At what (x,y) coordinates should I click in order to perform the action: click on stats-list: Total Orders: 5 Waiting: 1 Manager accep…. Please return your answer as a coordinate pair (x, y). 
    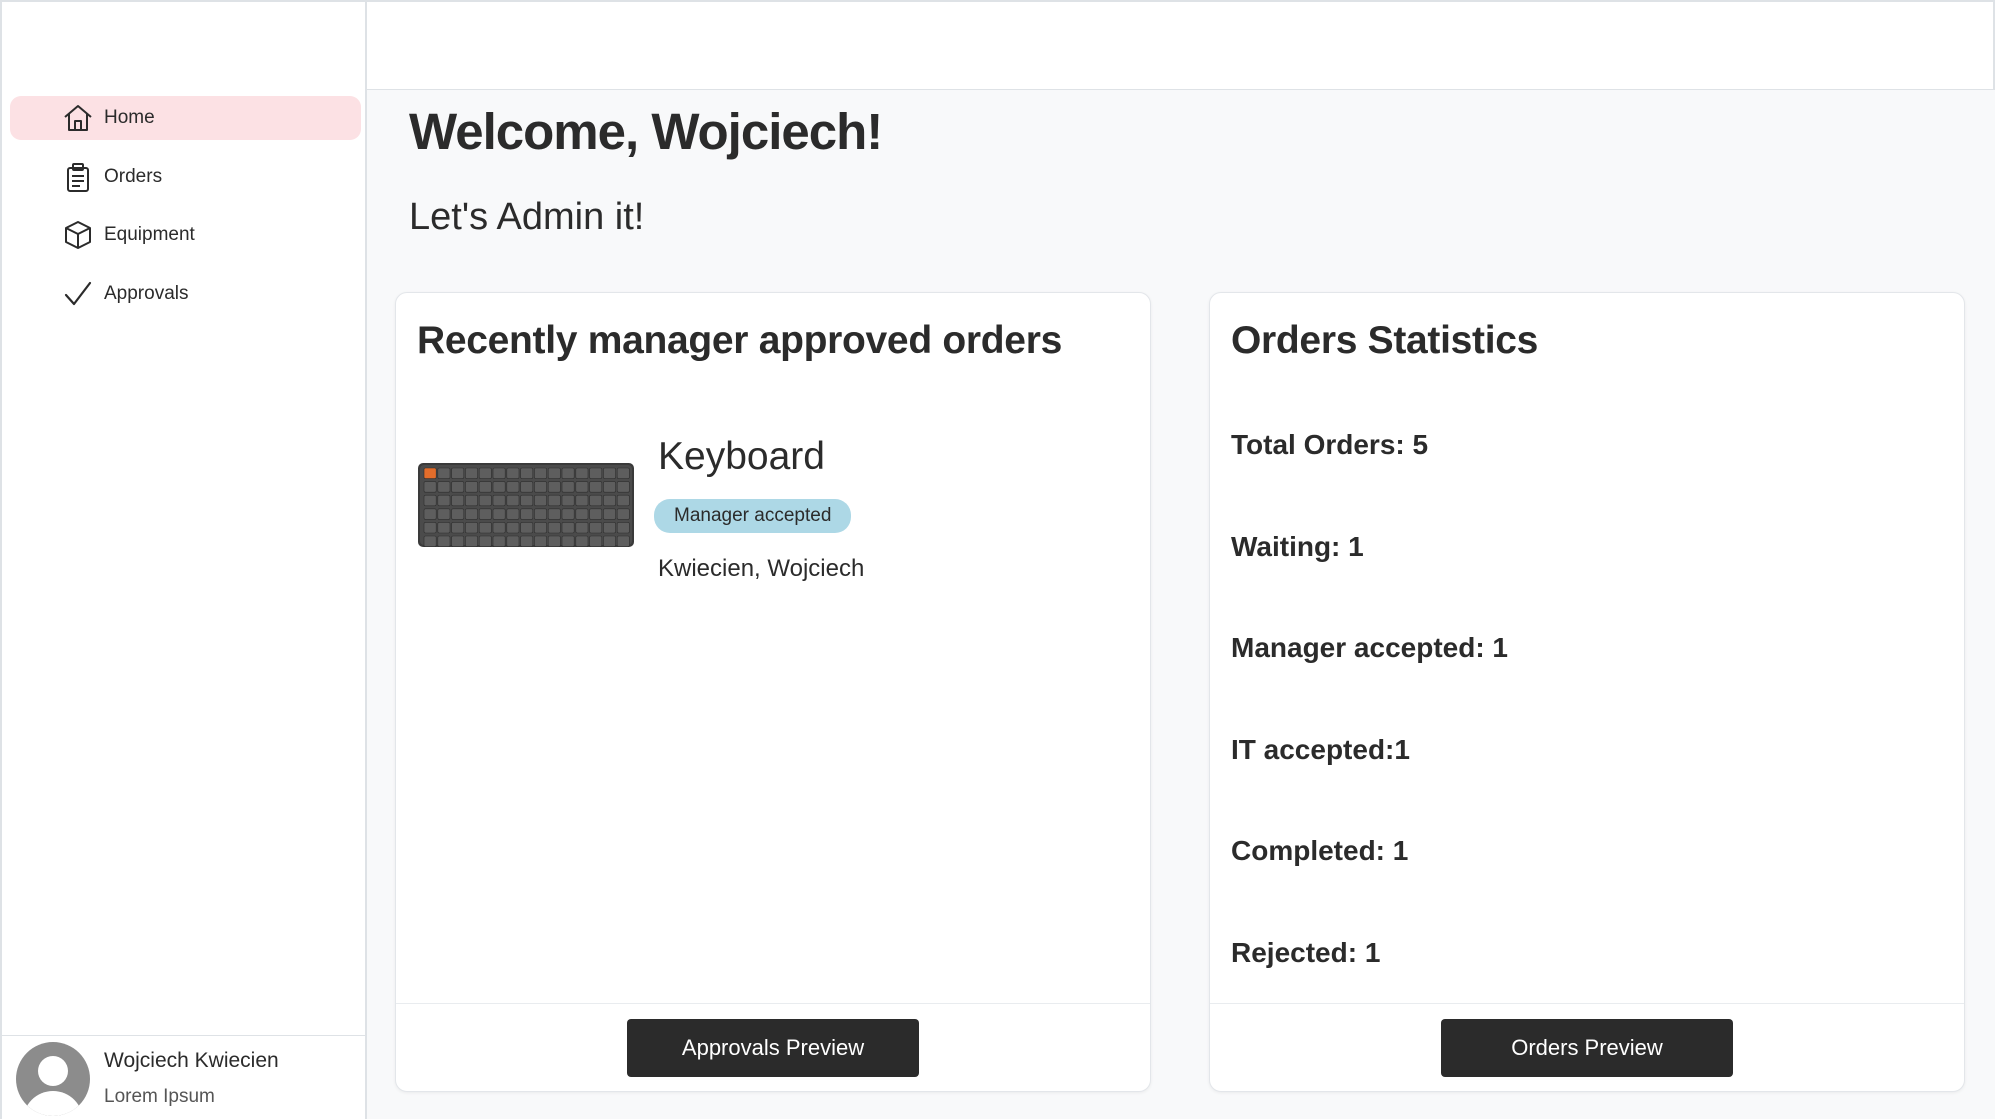
    Looking at the image, I should click on (1369, 733).